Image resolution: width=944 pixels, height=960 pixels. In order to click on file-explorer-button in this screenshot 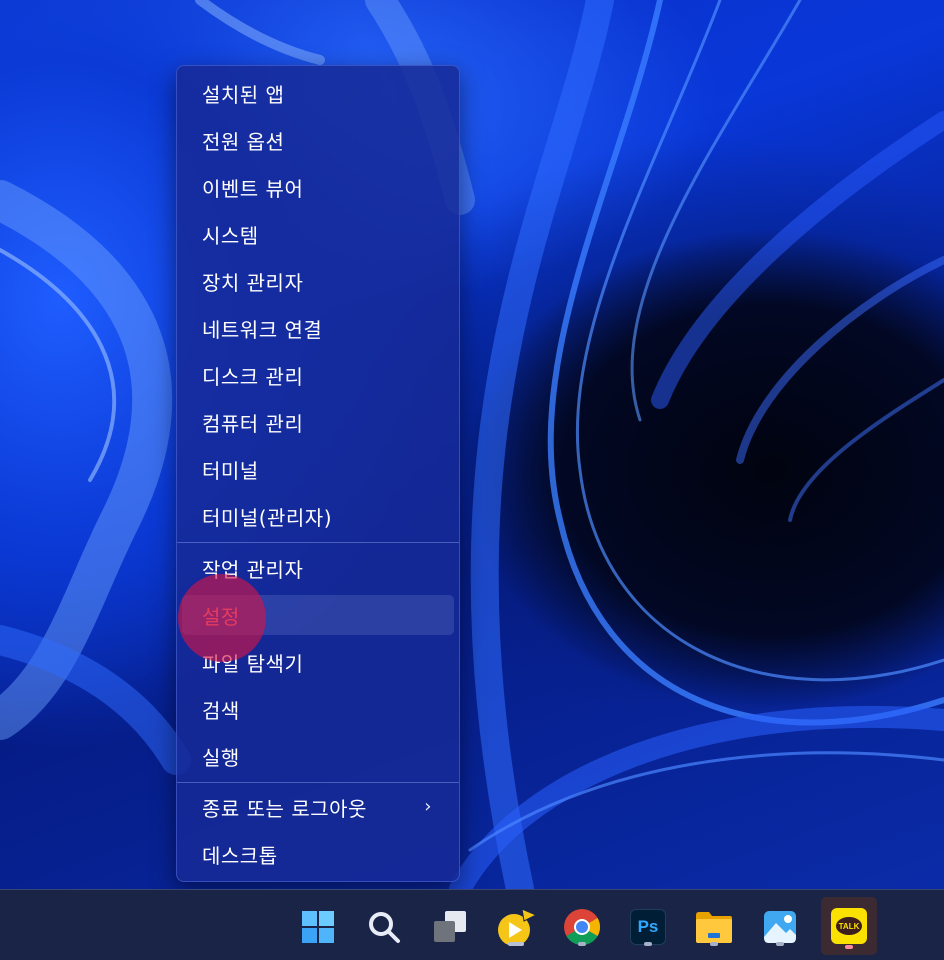, I will do `click(714, 927)`.